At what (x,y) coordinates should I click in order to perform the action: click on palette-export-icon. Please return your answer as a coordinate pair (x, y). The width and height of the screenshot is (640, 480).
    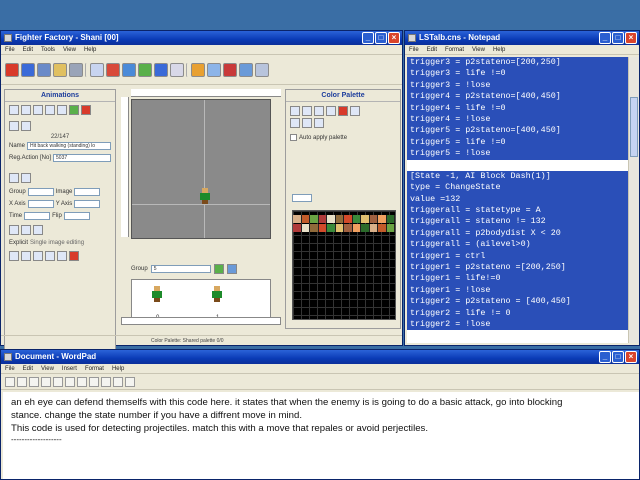
    Looking at the image, I should click on (307, 123).